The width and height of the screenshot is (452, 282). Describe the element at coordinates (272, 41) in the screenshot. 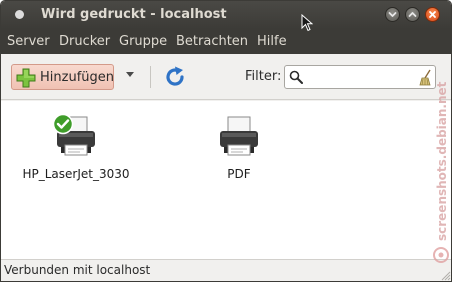

I see `menu-hilfe: Hilfe` at that location.